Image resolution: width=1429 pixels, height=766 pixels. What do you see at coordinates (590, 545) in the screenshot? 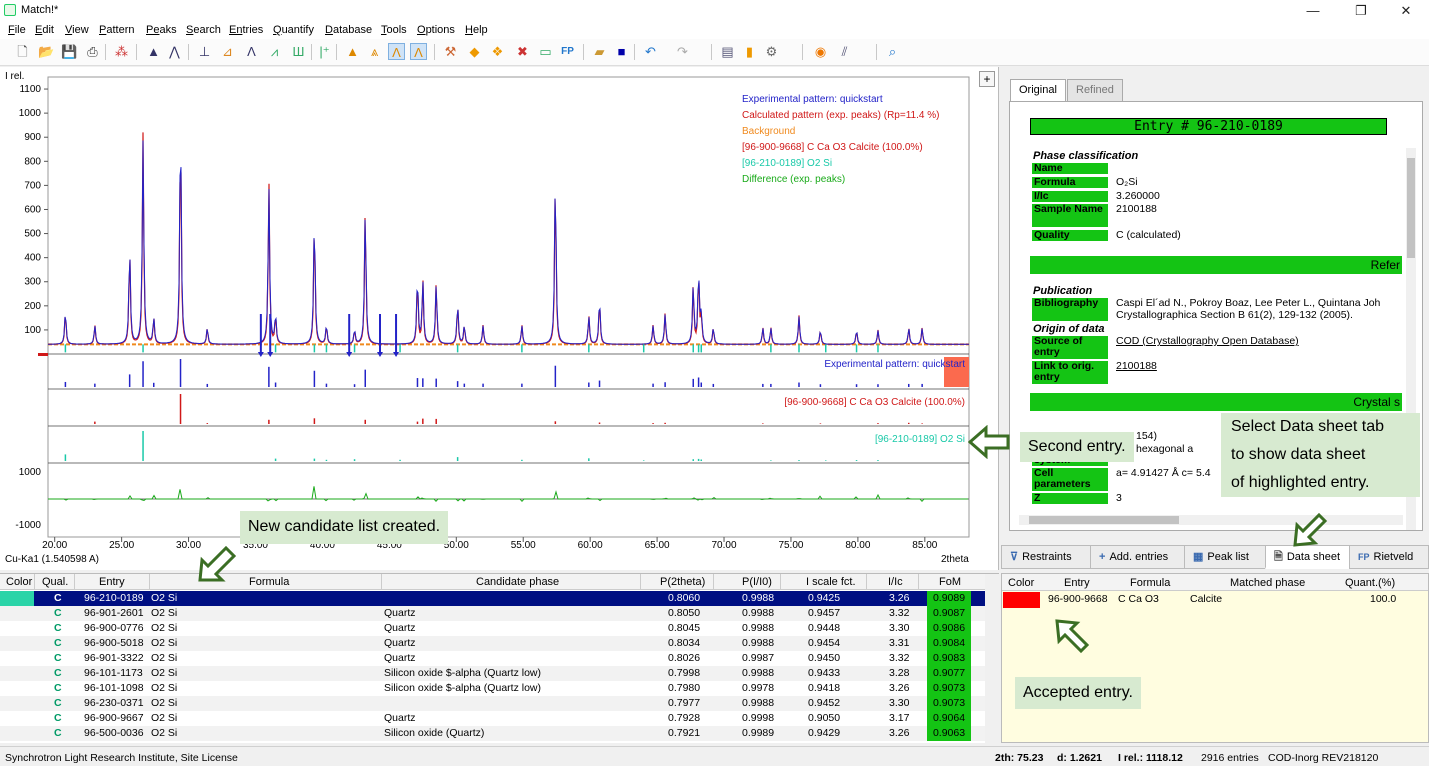
I see `x-tick-label: 60.00` at bounding box center [590, 545].